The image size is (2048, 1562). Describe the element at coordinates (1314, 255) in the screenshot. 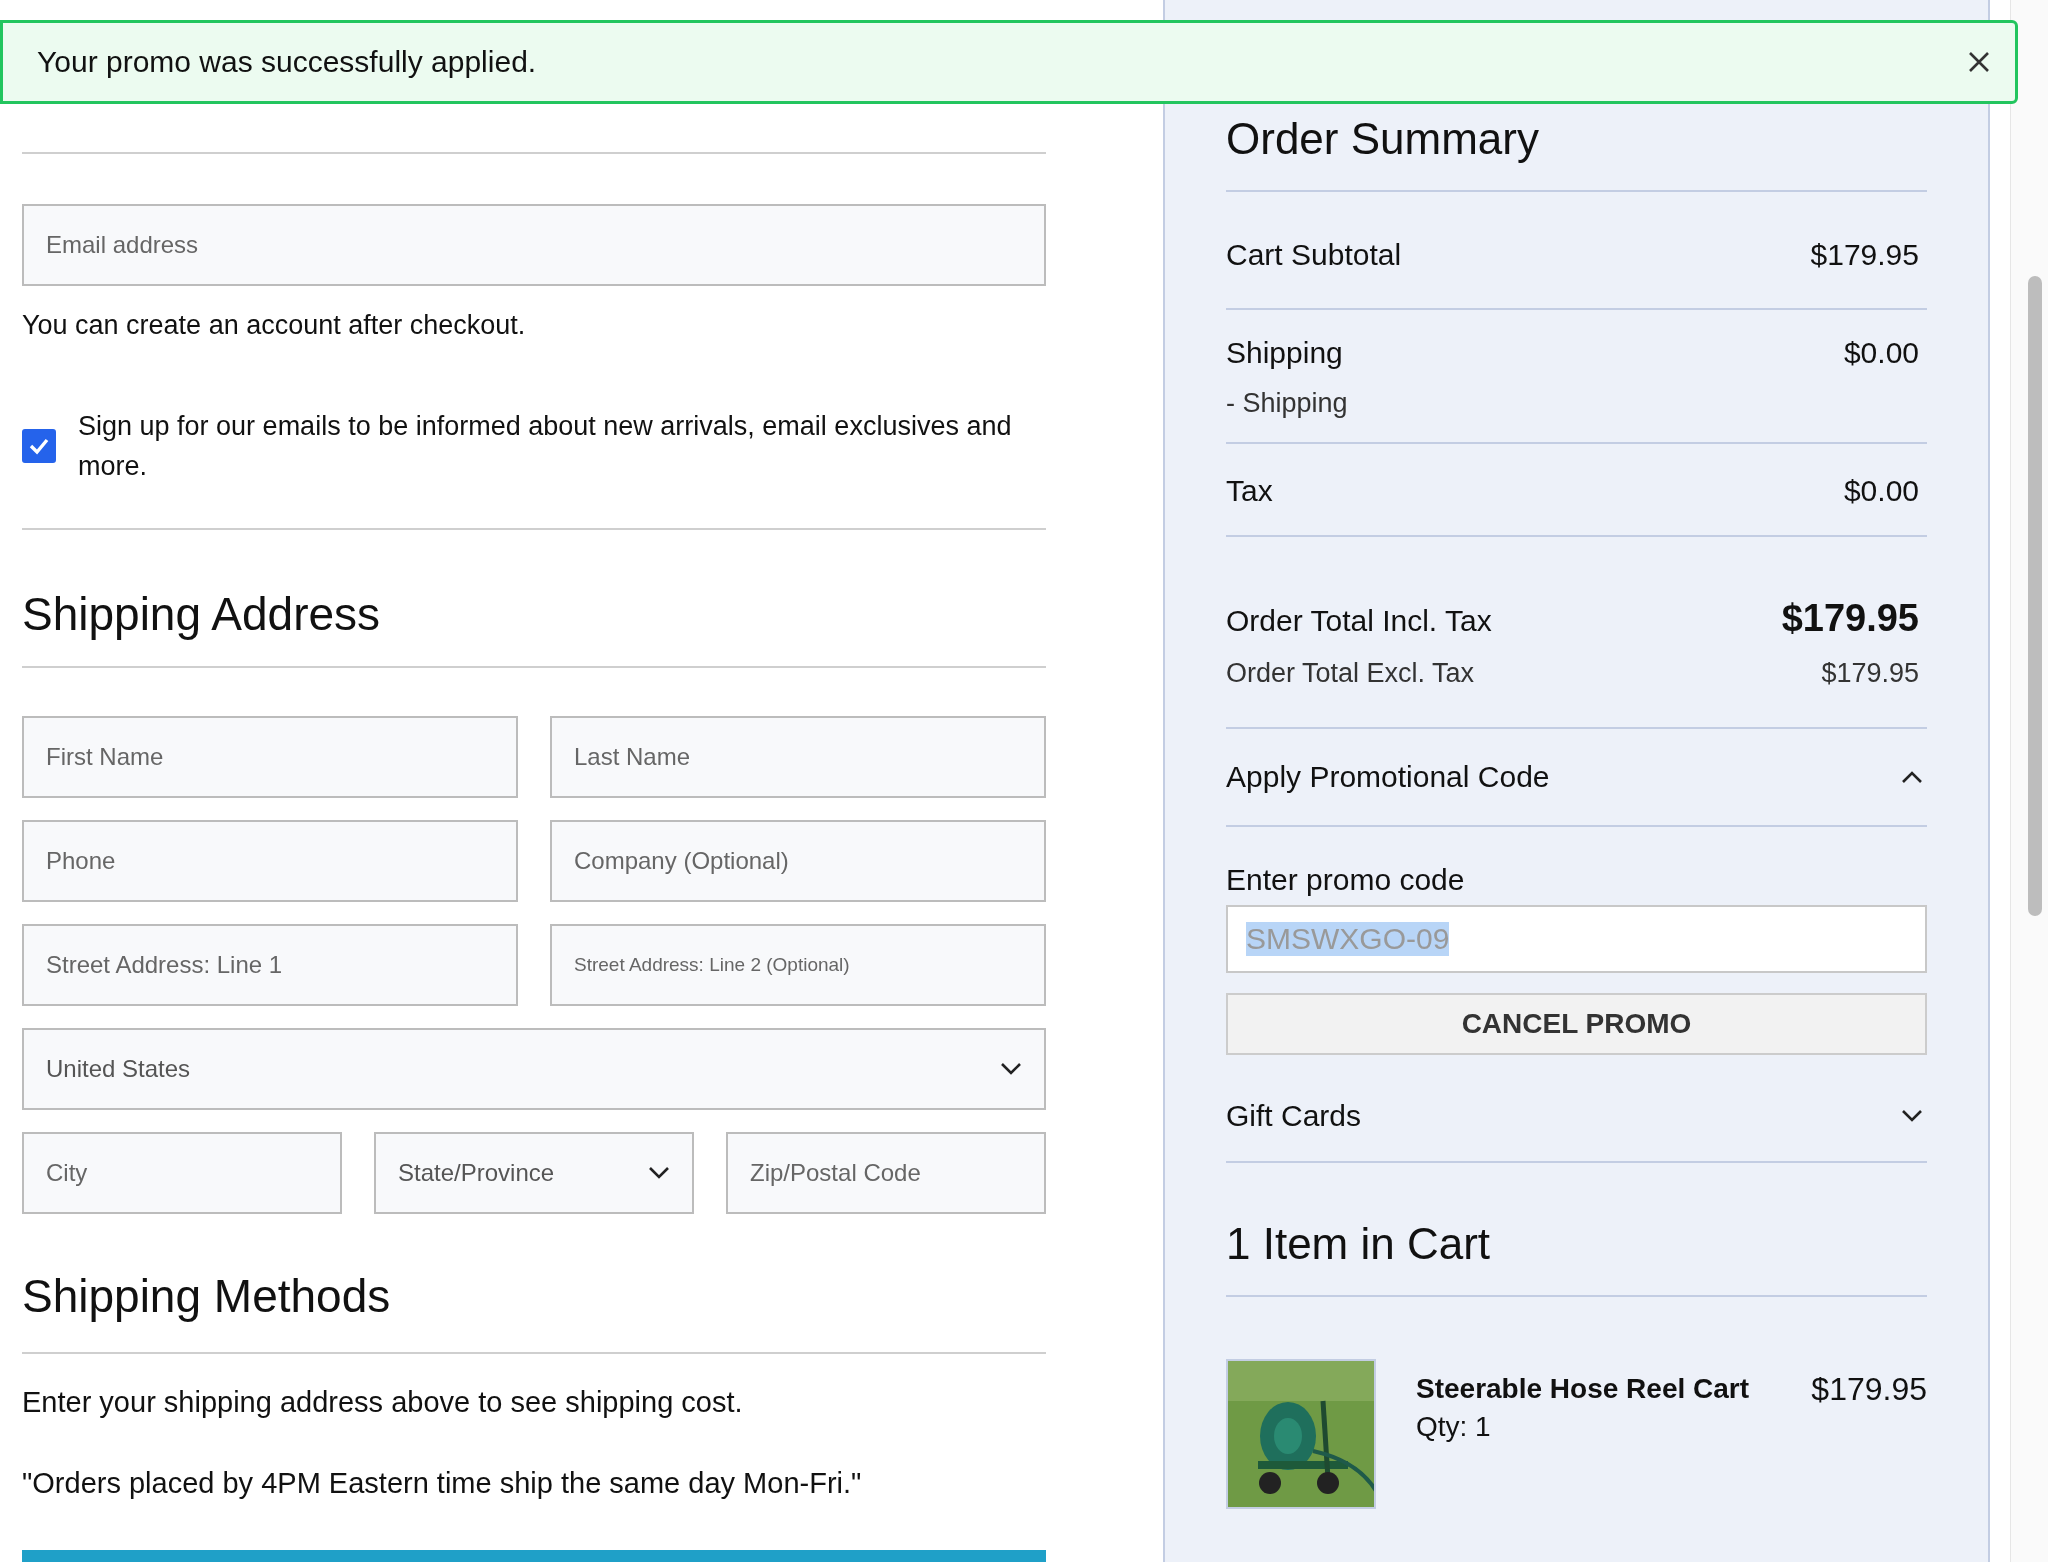

I see `summary-label: Cart Subtotal` at that location.